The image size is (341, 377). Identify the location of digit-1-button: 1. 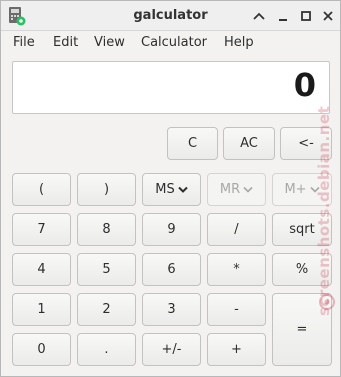
(41, 309).